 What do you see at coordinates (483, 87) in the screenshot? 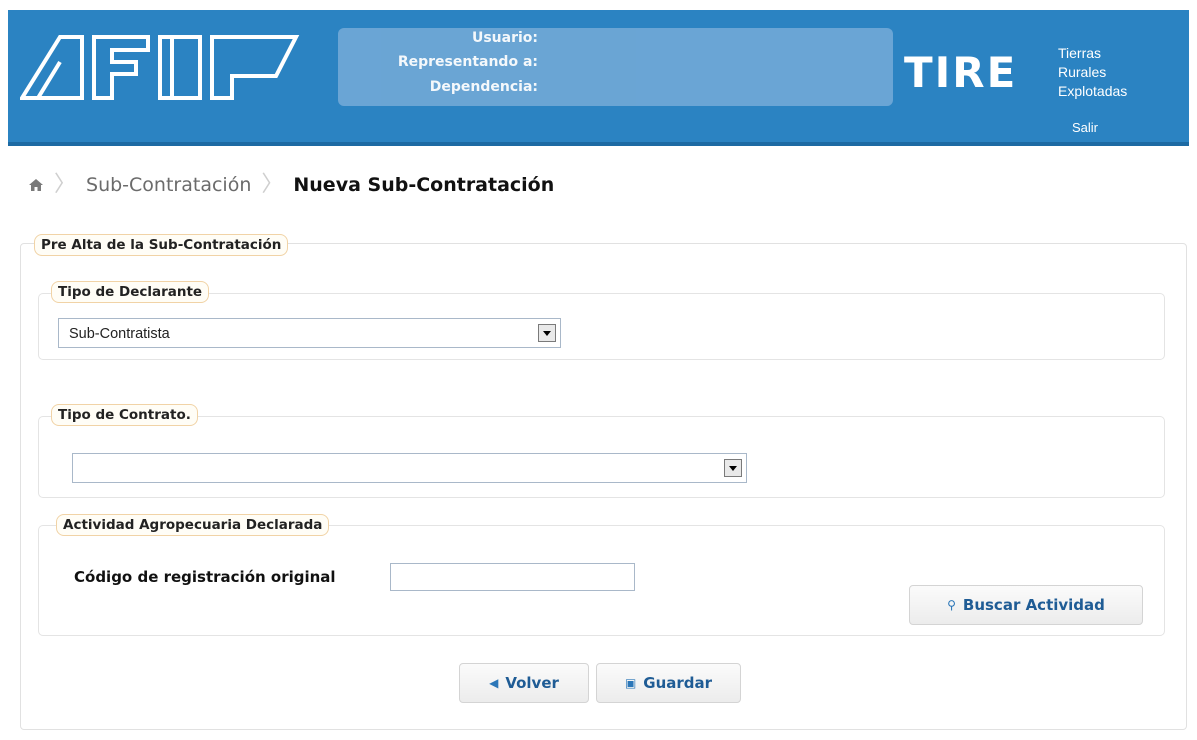
I see `dependencia-label: Dependencia:` at bounding box center [483, 87].